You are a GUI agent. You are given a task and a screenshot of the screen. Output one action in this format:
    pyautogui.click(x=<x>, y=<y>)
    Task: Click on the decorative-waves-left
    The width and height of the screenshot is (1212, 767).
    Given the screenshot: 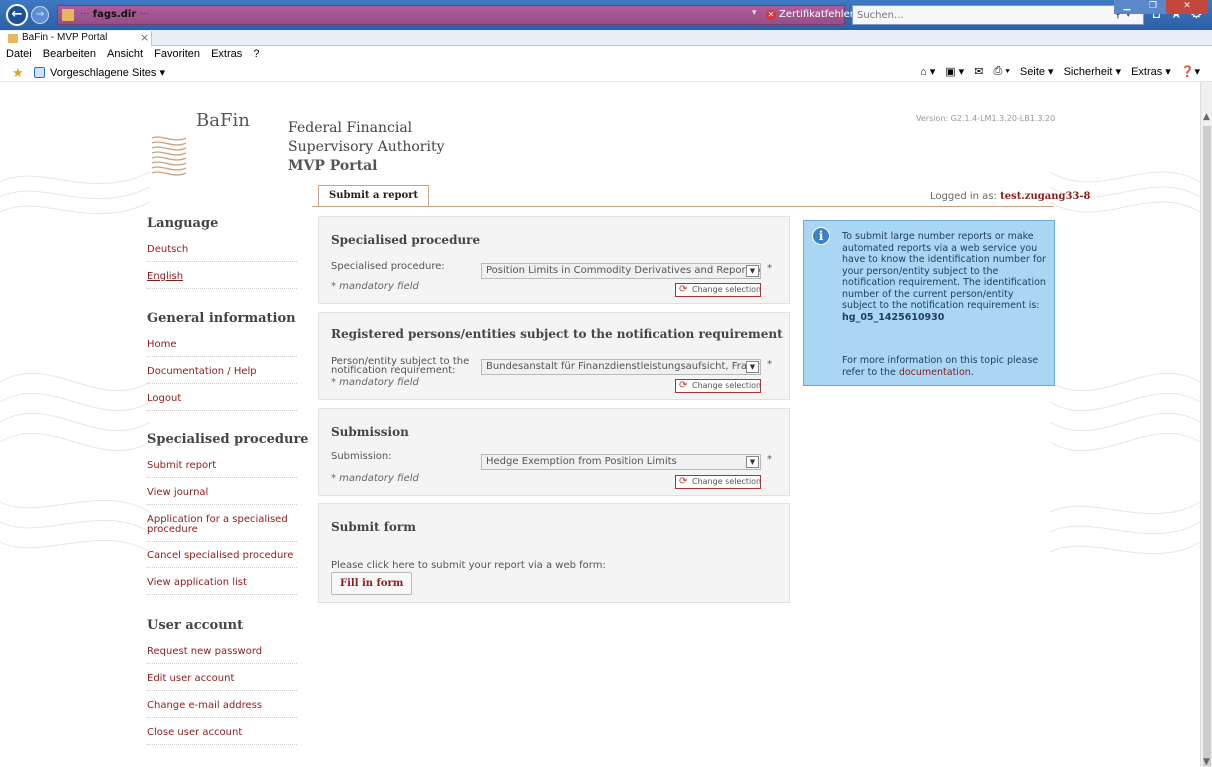 What is the action you would take?
    pyautogui.click(x=75, y=362)
    